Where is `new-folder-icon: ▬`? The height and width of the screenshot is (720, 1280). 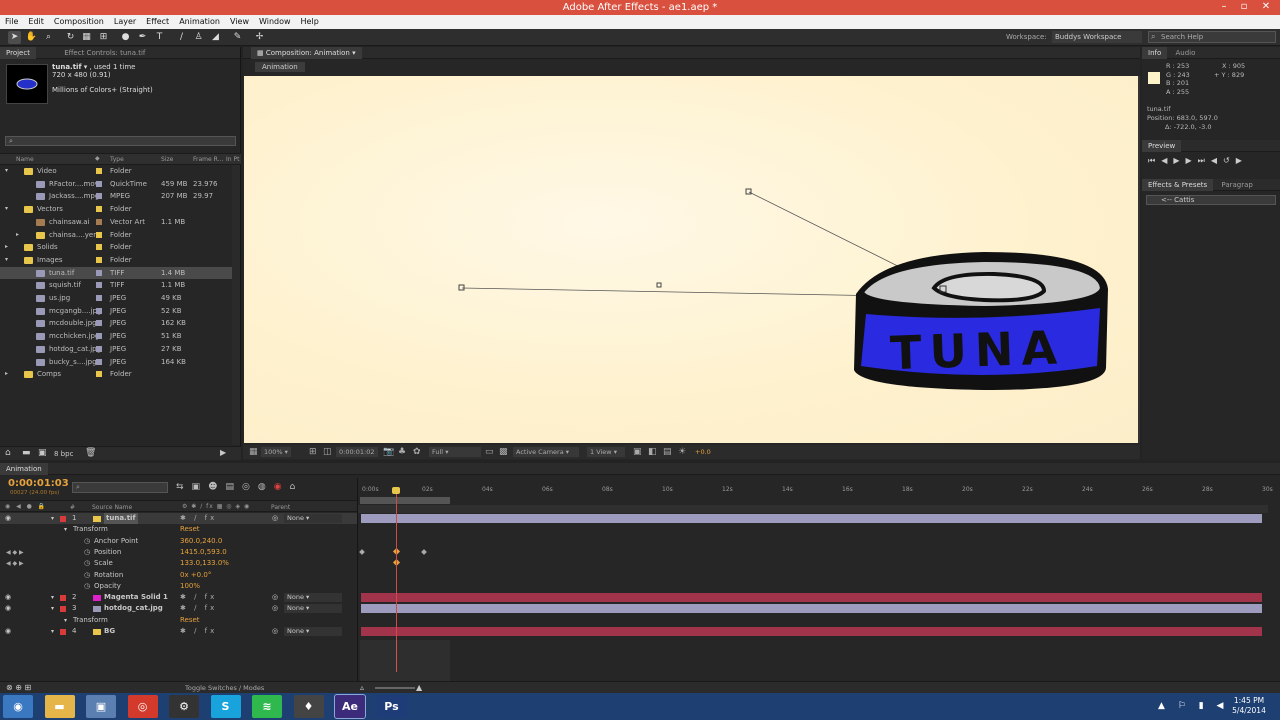 new-folder-icon: ▬ is located at coordinates (26, 453).